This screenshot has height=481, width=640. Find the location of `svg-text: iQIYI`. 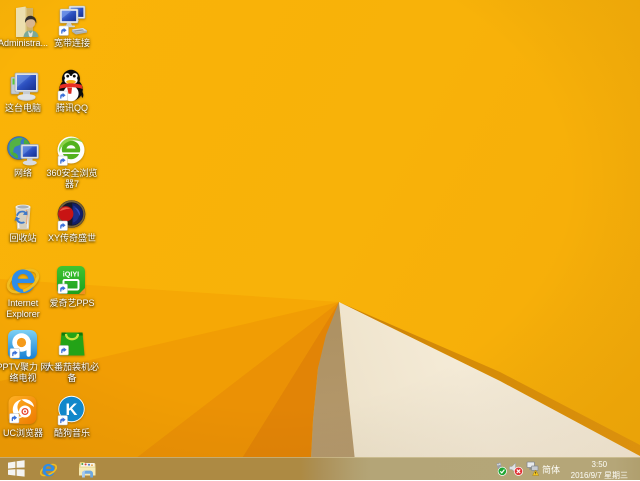

svg-text: iQIYI is located at coordinates (71, 274).